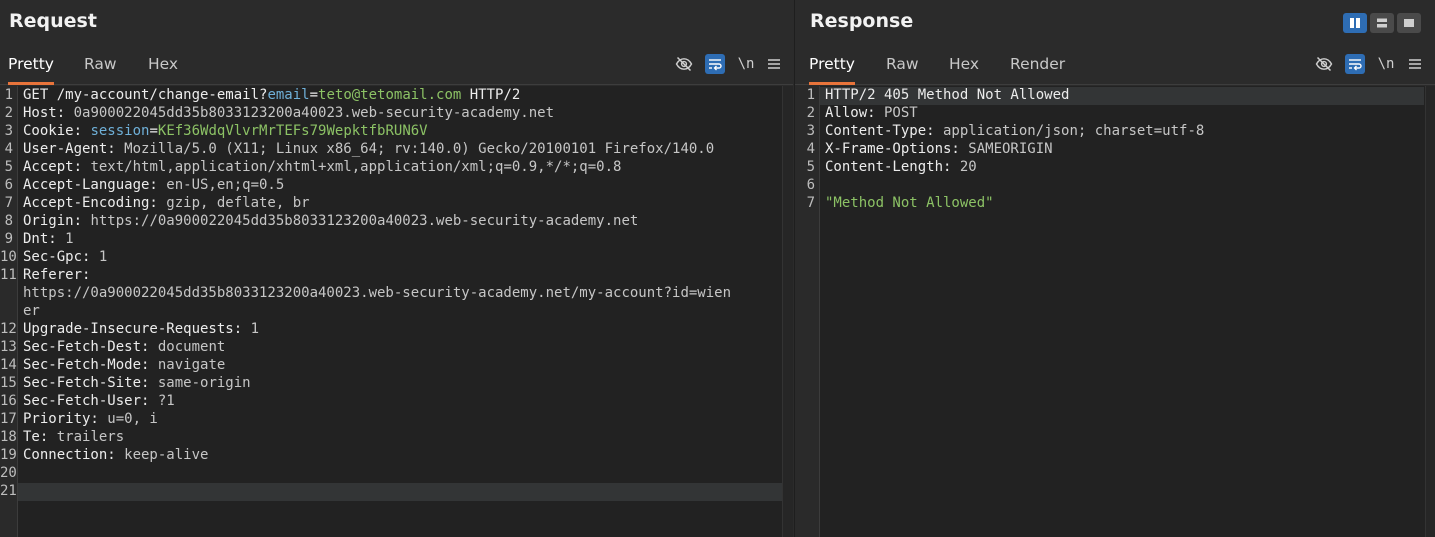  Describe the element at coordinates (40, 95) in the screenshot. I see `http-method: GET` at that location.